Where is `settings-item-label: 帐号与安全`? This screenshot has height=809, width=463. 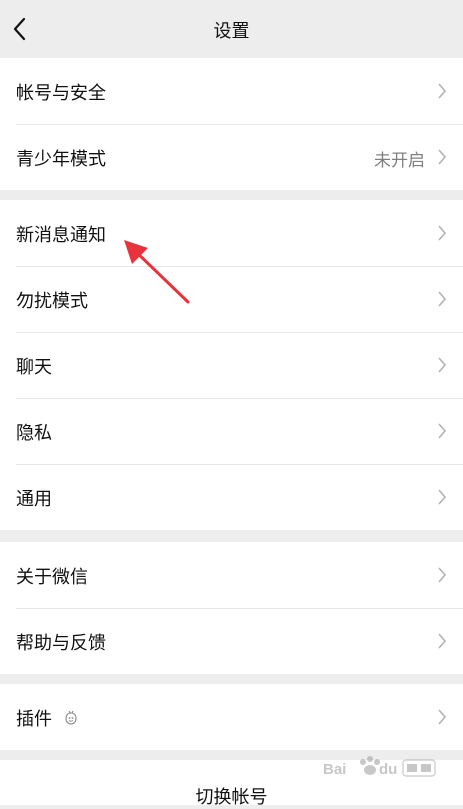 settings-item-label: 帐号与安全 is located at coordinates (61, 93).